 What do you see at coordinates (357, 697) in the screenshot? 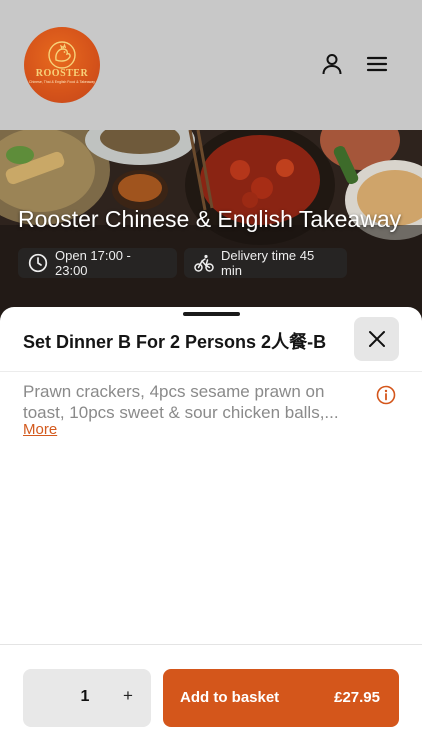
I see `item-price: £27.95` at bounding box center [357, 697].